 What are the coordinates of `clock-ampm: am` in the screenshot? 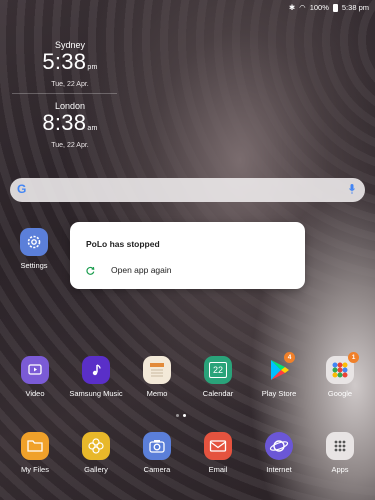 It's located at (92, 128).